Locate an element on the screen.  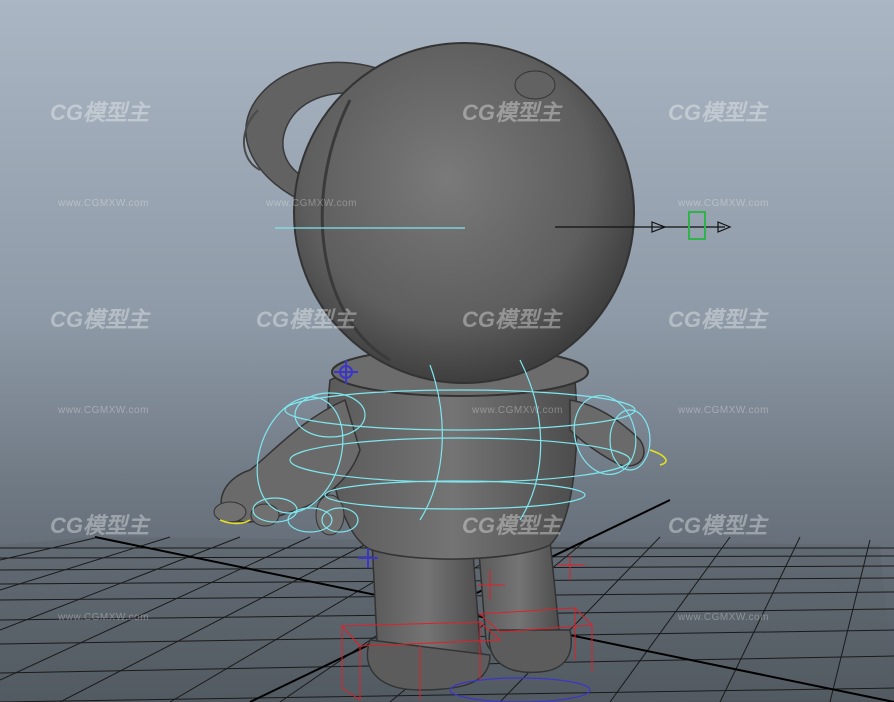
selected-eye-control is located at coordinates (697, 225).